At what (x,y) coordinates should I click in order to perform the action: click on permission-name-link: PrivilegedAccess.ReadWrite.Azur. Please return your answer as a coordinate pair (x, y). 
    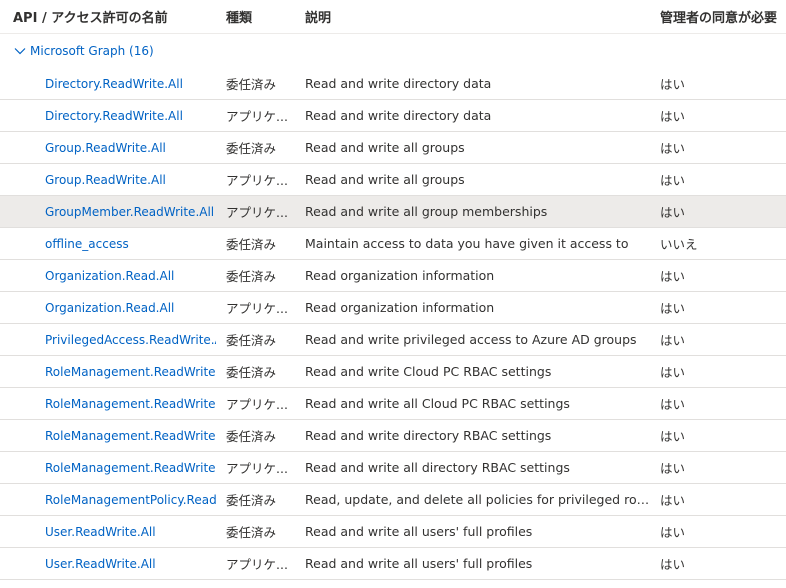
    Looking at the image, I should click on (130, 339).